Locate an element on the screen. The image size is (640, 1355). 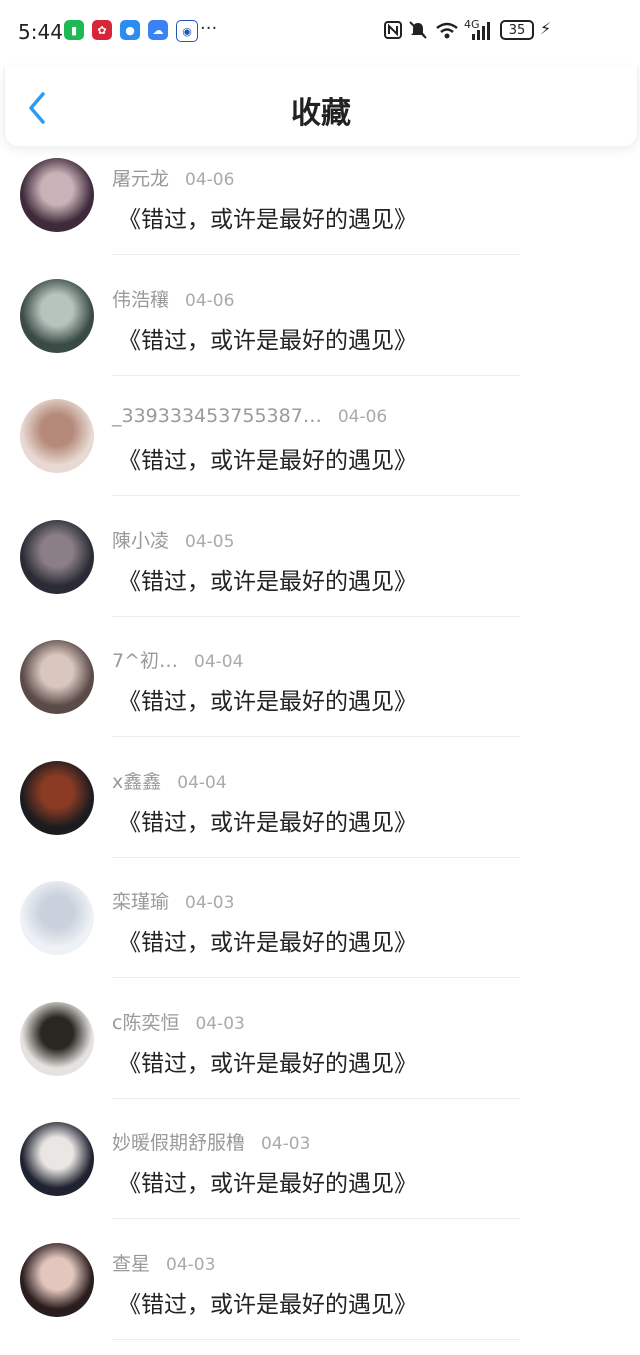
status-app-icons: ▮ ✿ ● ☁ ◉ is located at coordinates (131, 31).